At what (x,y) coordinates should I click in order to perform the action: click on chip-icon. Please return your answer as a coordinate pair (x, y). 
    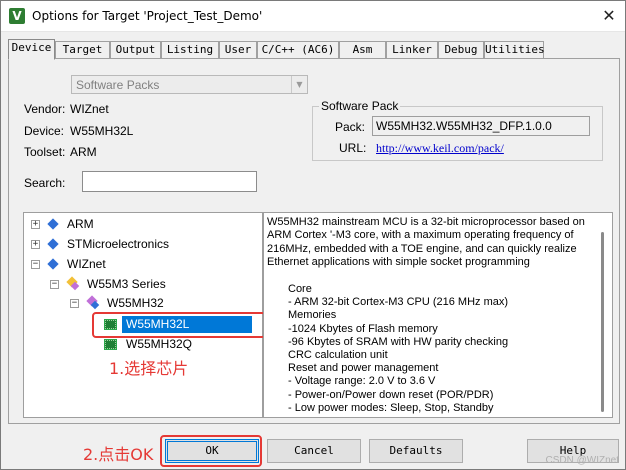
    Looking at the image, I should click on (110, 344).